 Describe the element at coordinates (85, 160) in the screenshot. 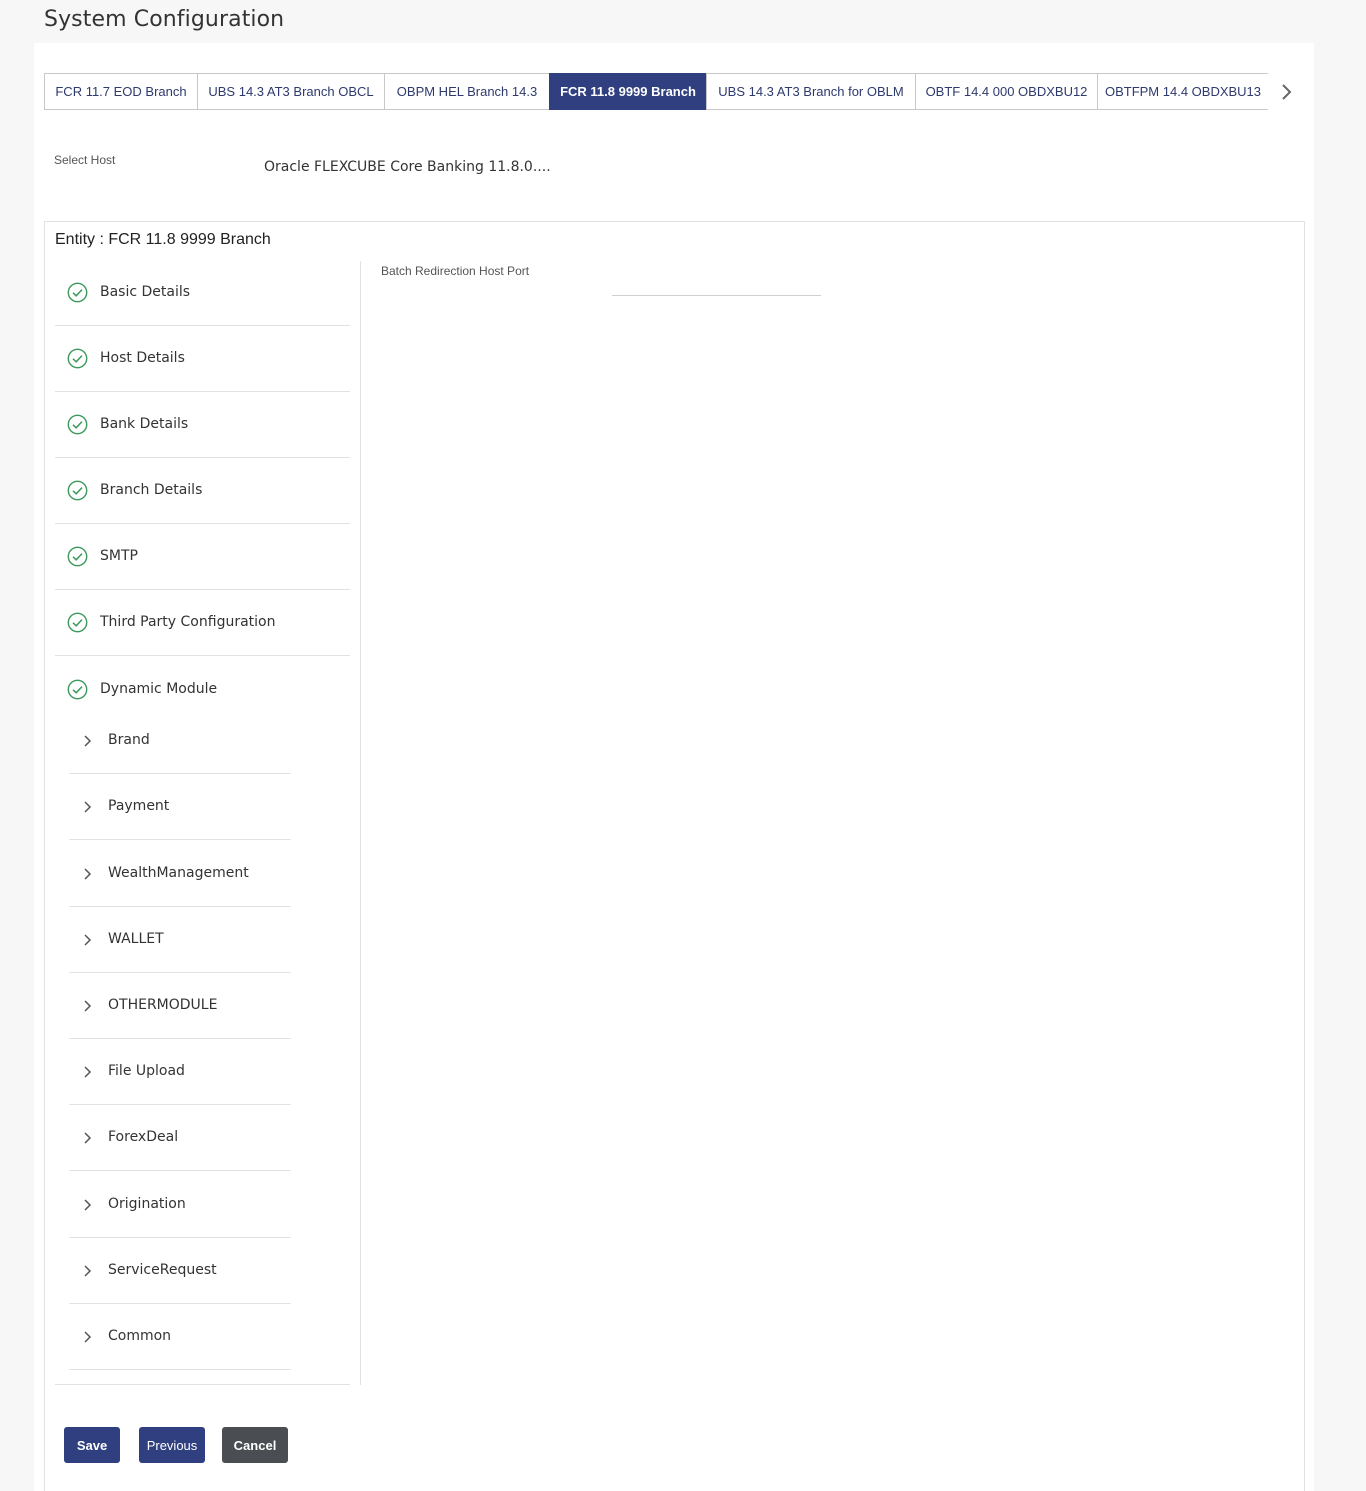

I see `select-host-label: Select Host` at that location.